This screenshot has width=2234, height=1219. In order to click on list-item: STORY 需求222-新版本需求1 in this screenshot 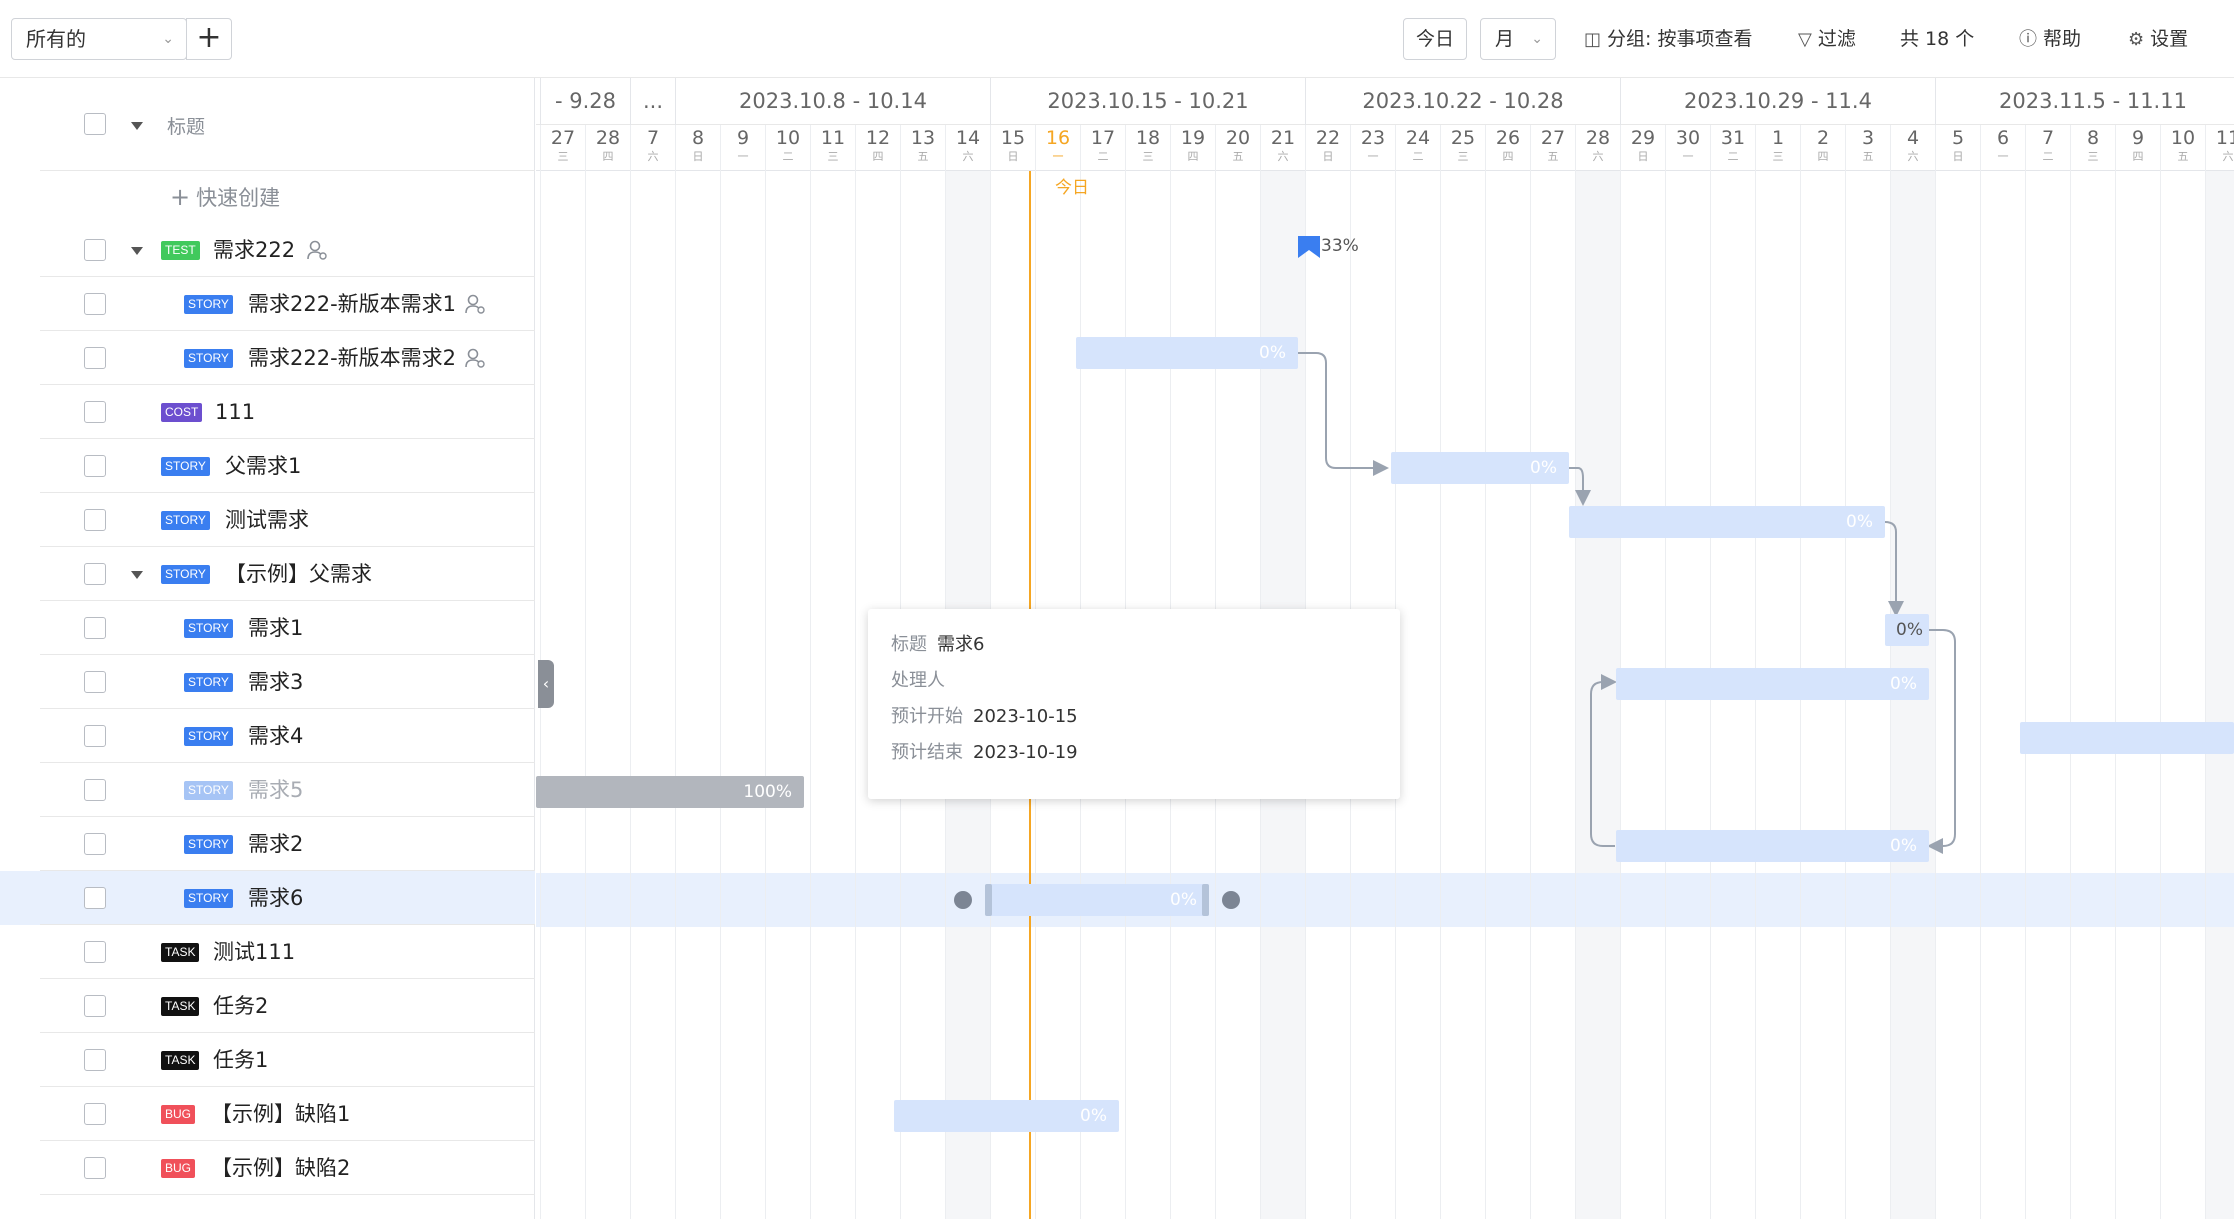, I will do `click(267, 304)`.